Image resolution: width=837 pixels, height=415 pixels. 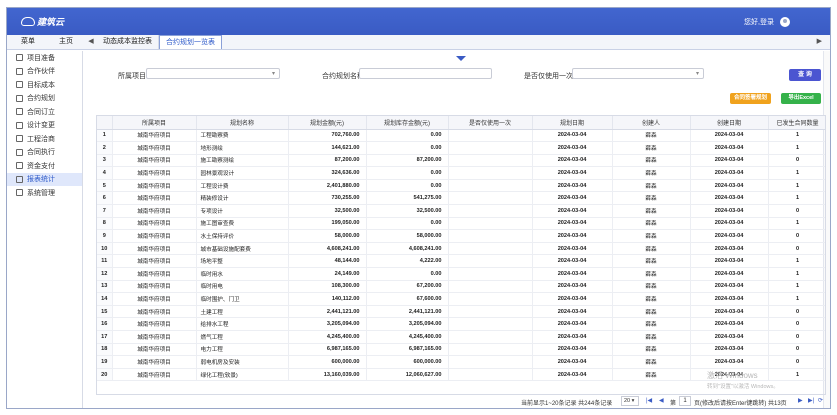 What do you see at coordinates (461, 58) in the screenshot?
I see `collapse-filter-icon` at bounding box center [461, 58].